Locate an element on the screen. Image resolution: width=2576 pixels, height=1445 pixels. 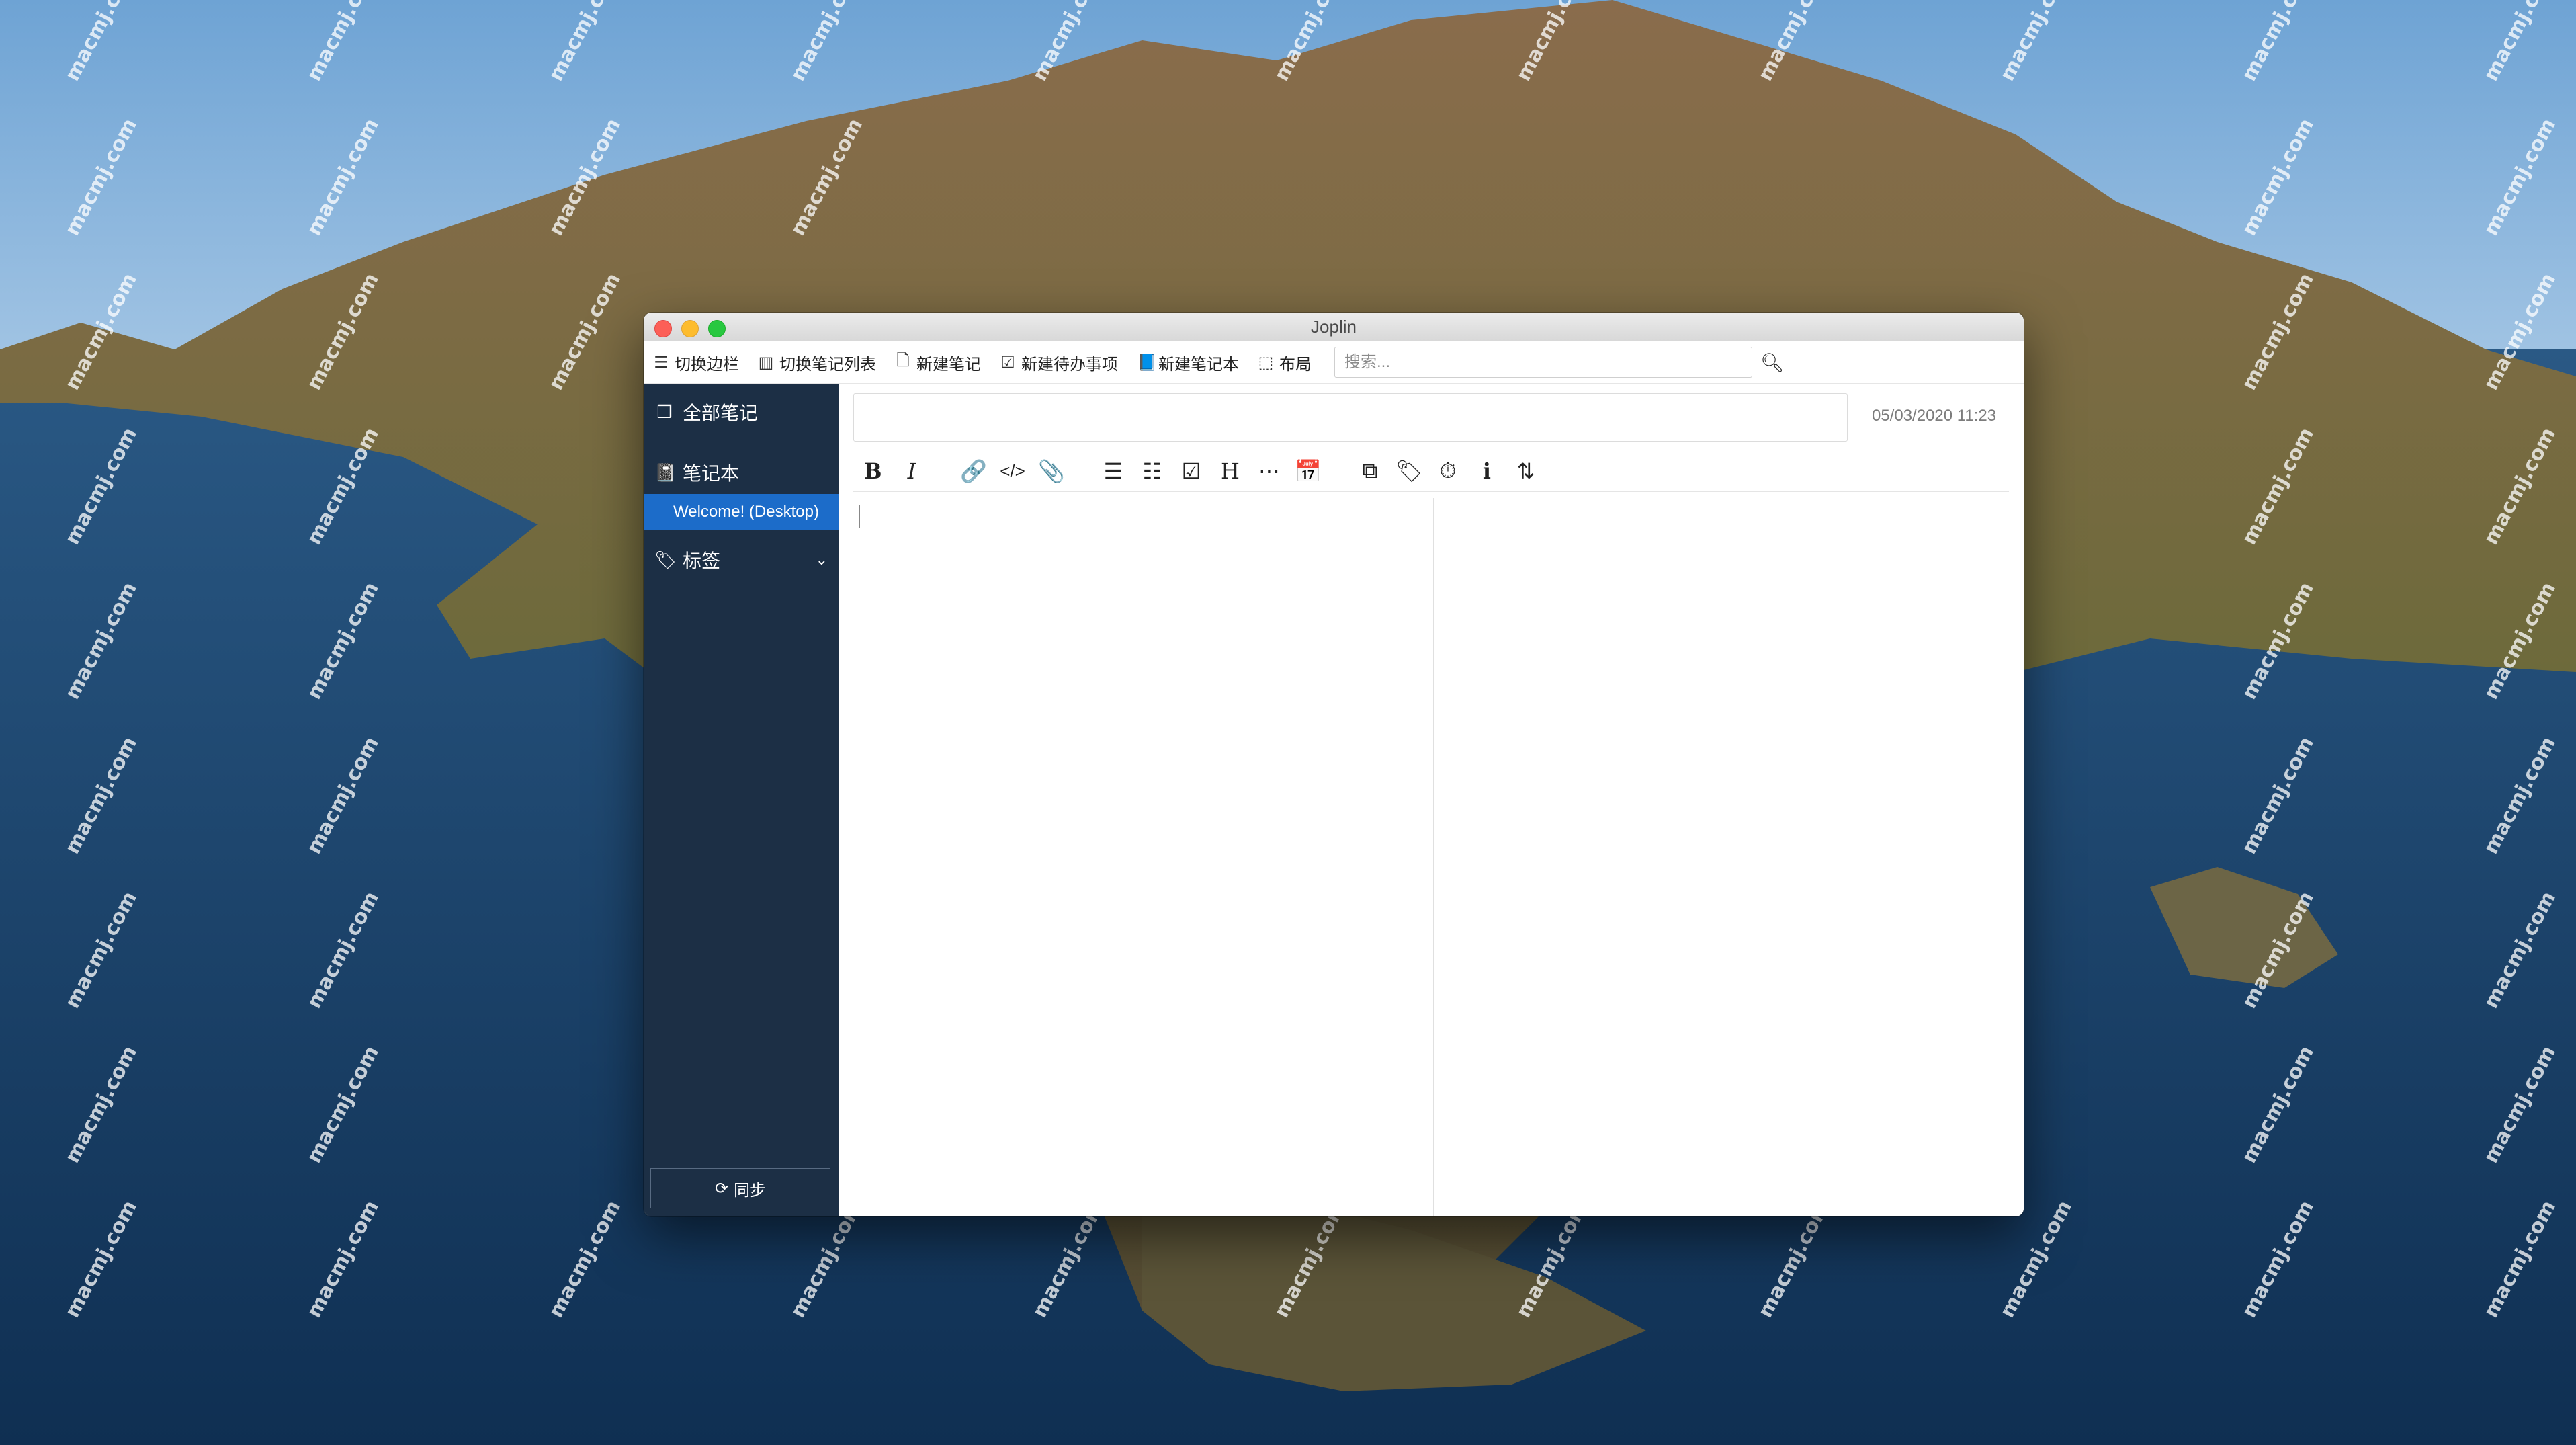
new-notebook-button: 📘 新建笔记本 is located at coordinates (1187, 362).